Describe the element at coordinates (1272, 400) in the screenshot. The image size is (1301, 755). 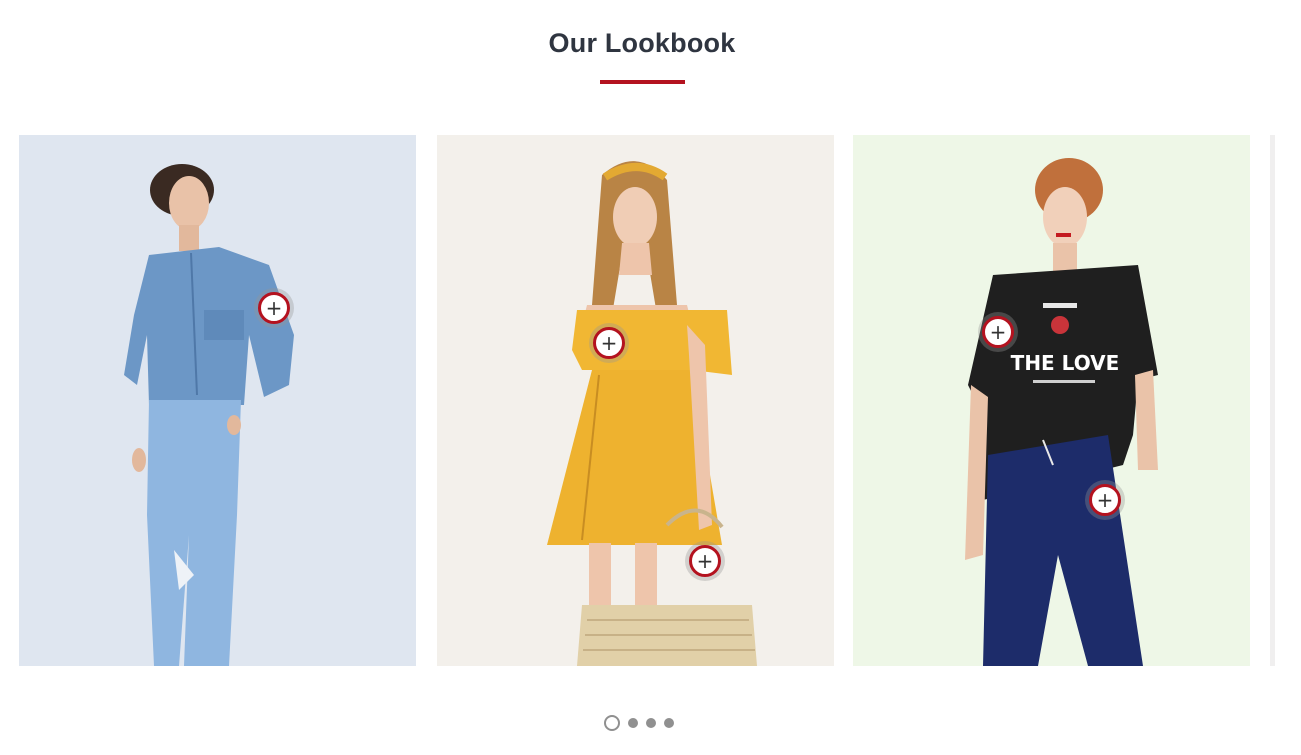
I see `next-card-peek` at that location.